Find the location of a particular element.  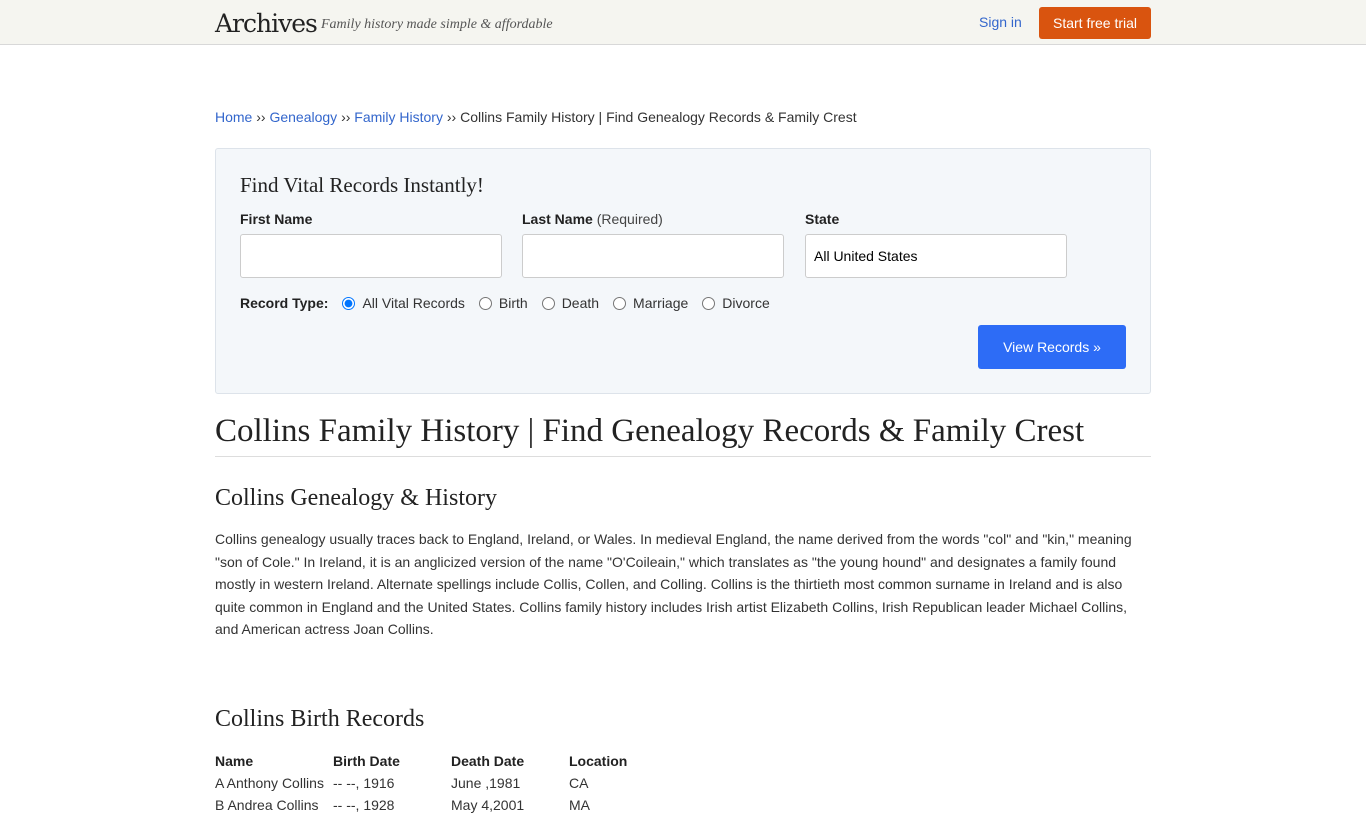

state-label: State is located at coordinates (822, 219).